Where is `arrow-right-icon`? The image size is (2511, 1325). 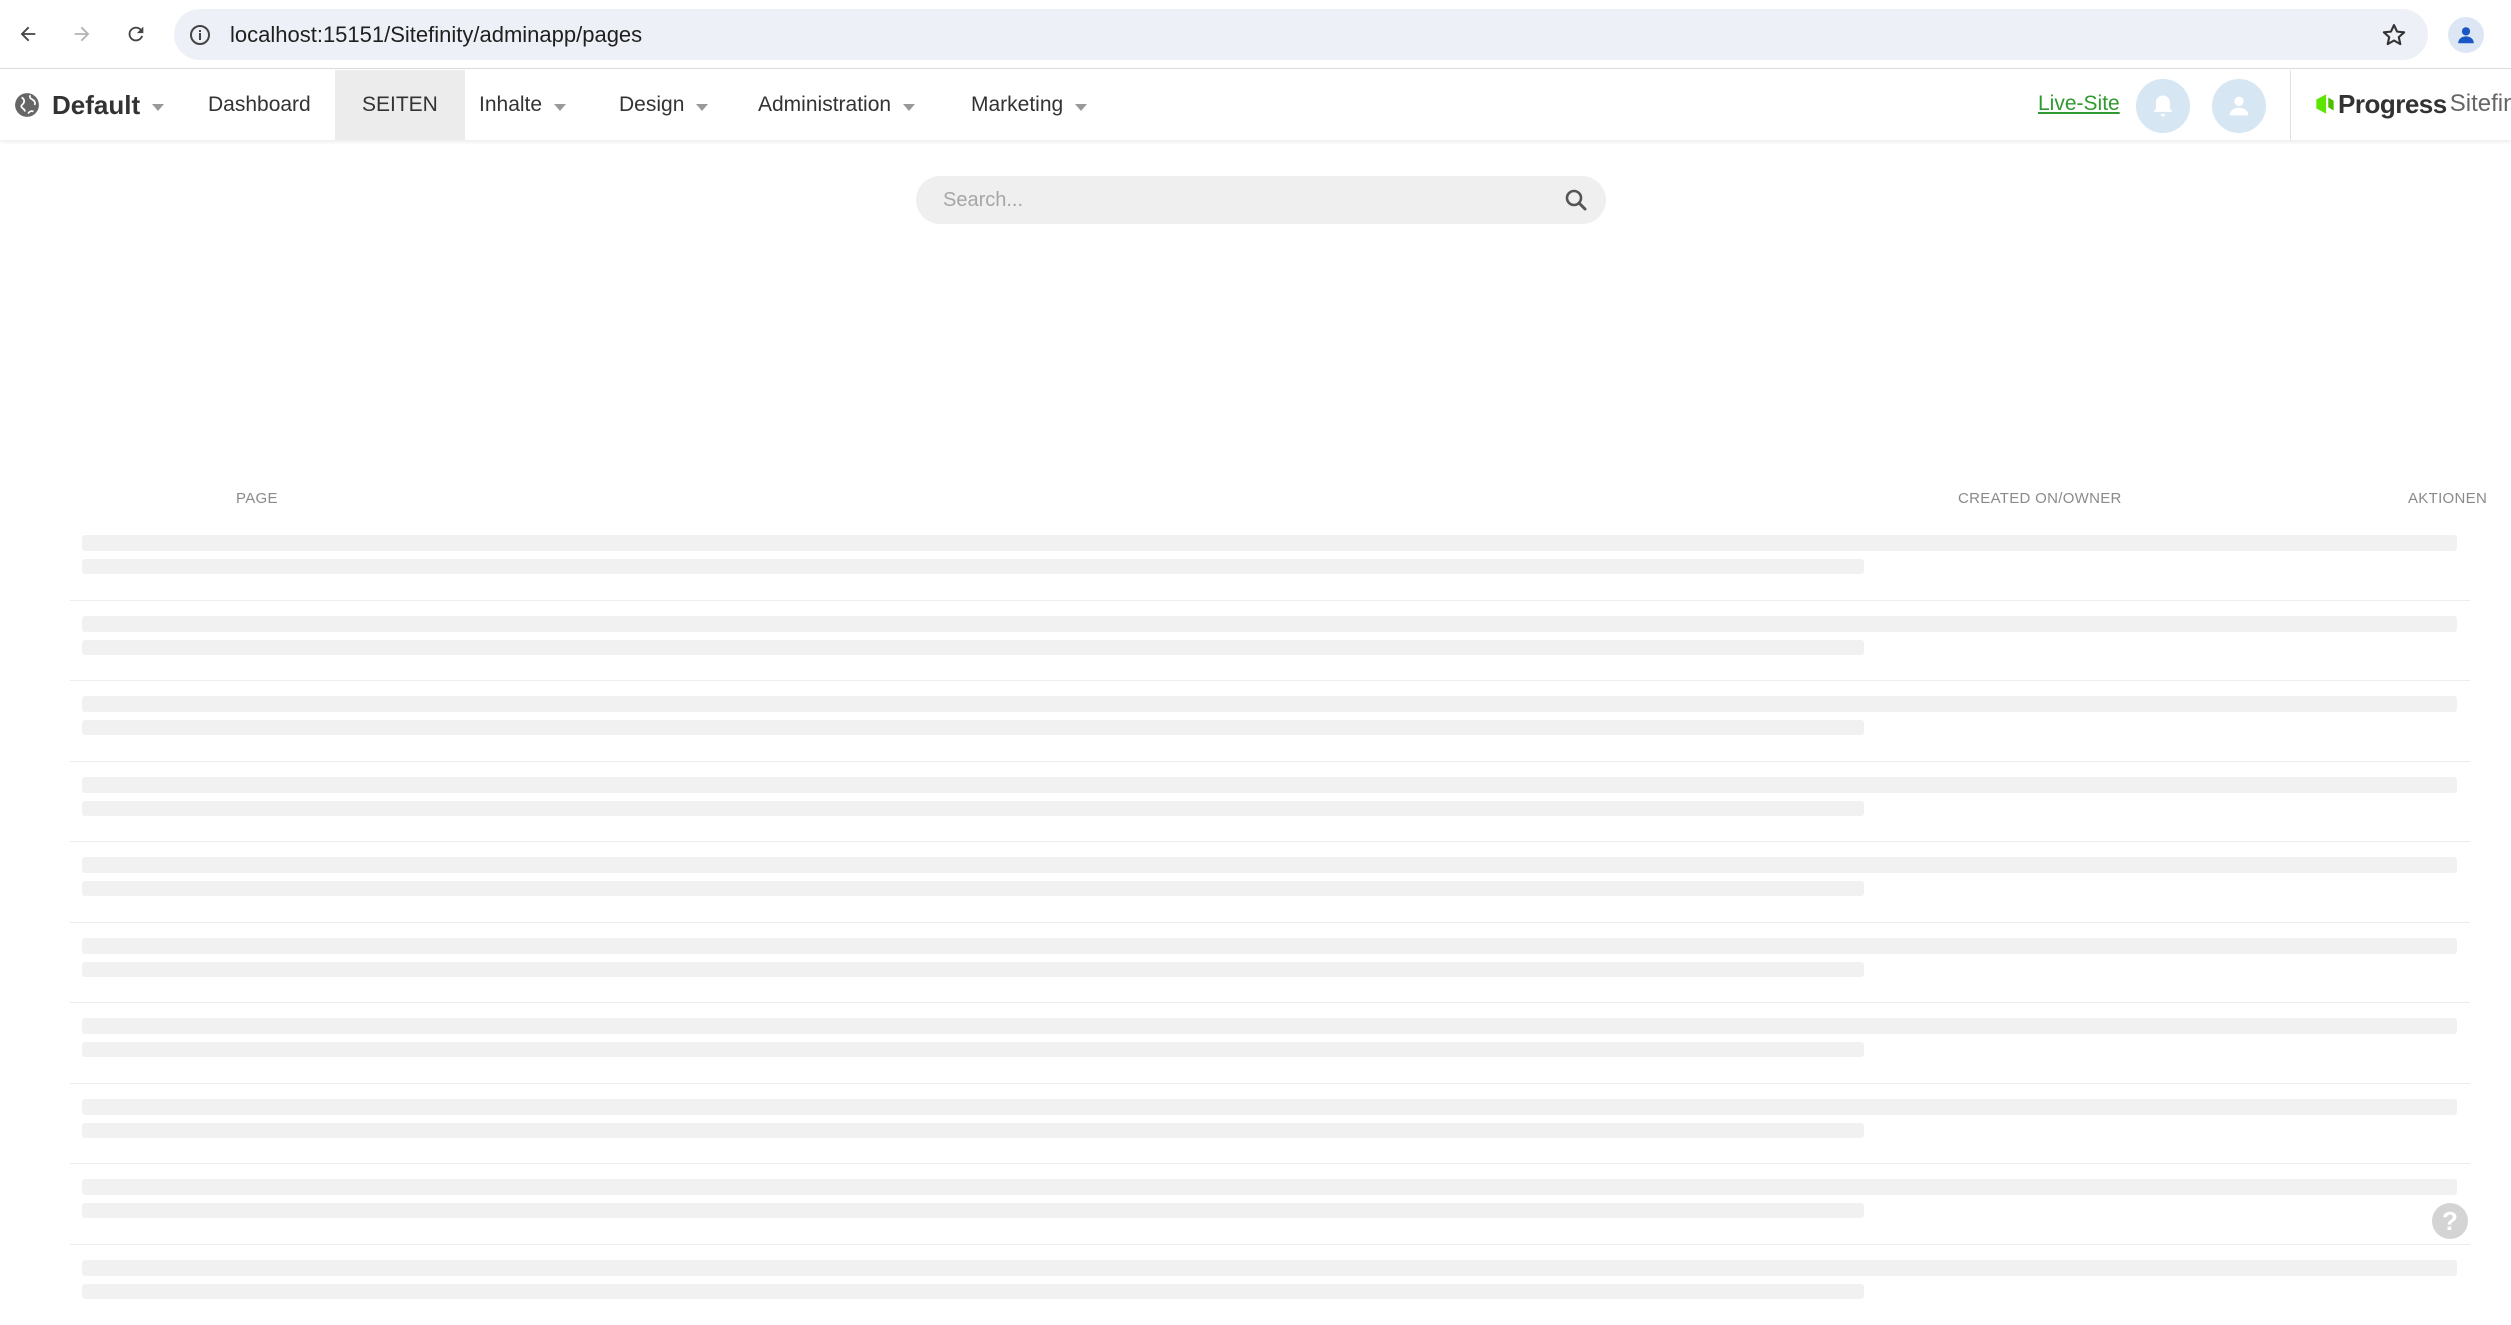 arrow-right-icon is located at coordinates (82, 34).